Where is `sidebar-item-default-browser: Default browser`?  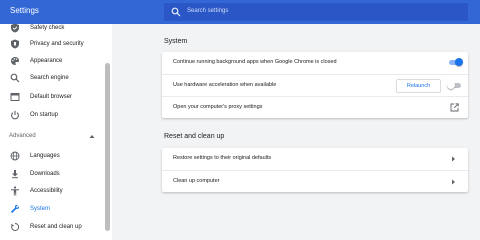
sidebar-item-default-browser: Default browser is located at coordinates (52, 97).